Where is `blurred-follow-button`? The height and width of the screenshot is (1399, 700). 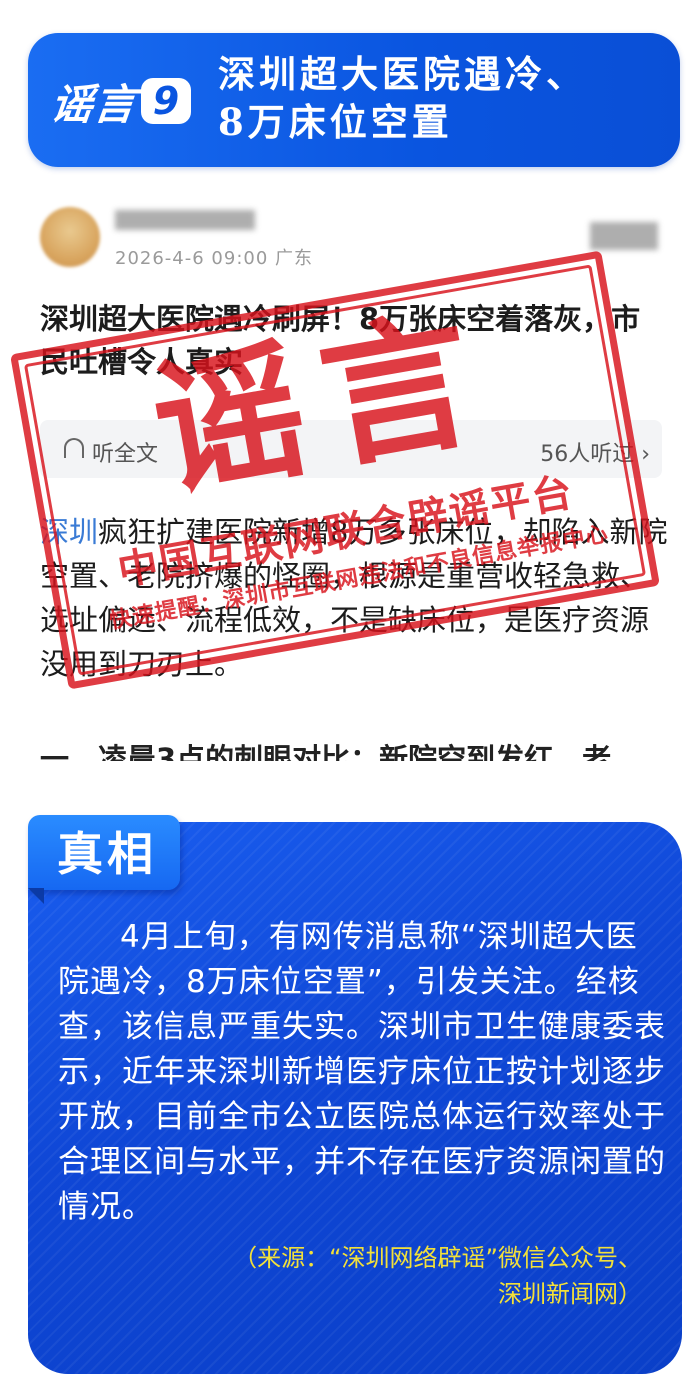
blurred-follow-button is located at coordinates (624, 236).